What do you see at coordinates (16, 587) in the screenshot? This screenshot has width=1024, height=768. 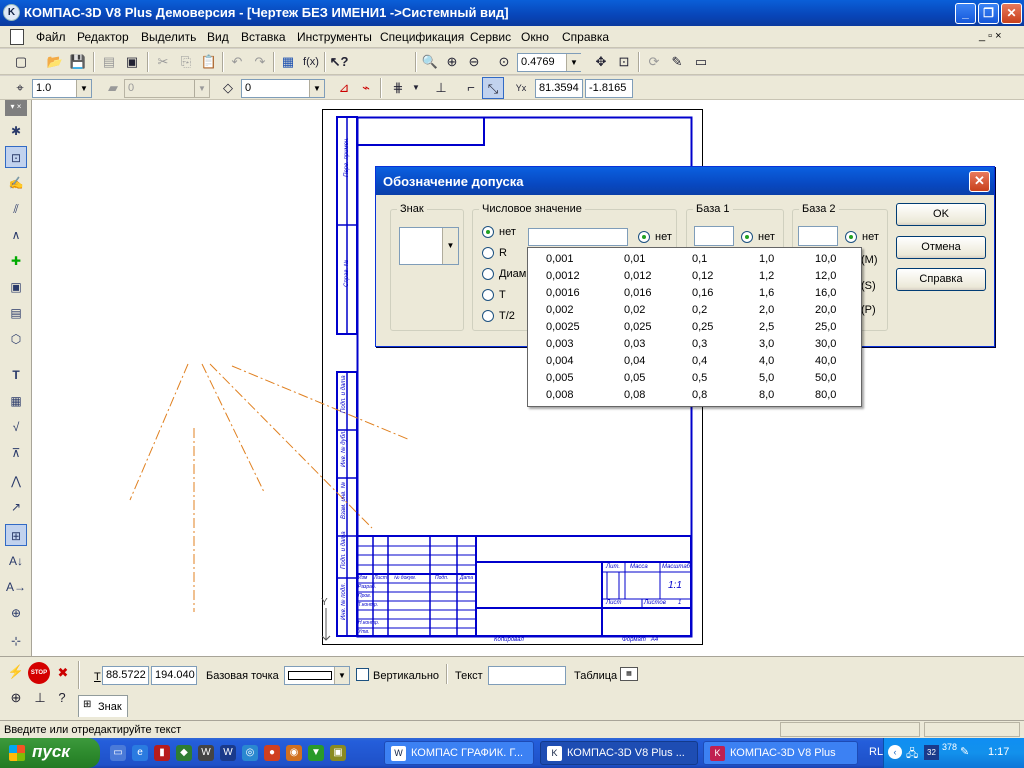 I see `view-arrow-icon: A→` at bounding box center [16, 587].